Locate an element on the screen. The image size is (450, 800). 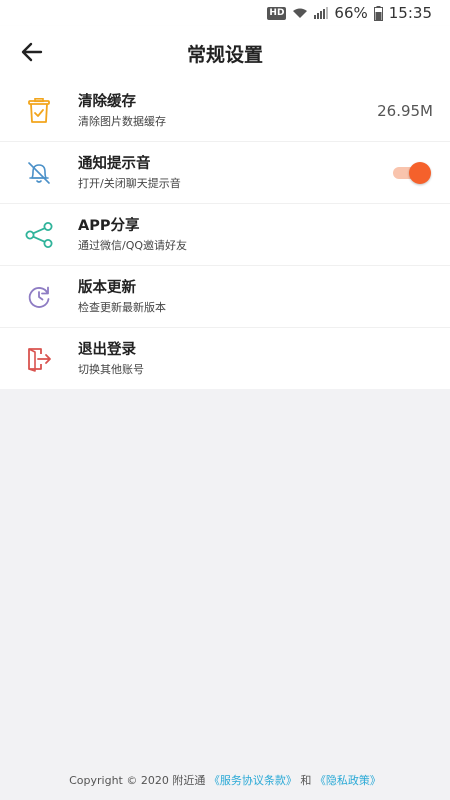
signal-icon is located at coordinates (321, 13).